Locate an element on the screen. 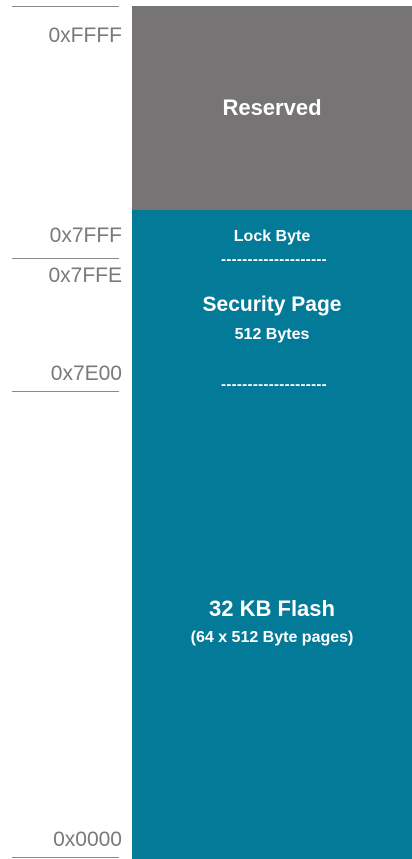 This screenshot has height=859, width=412. address-0x0000: 0x0000 is located at coordinates (87, 839).